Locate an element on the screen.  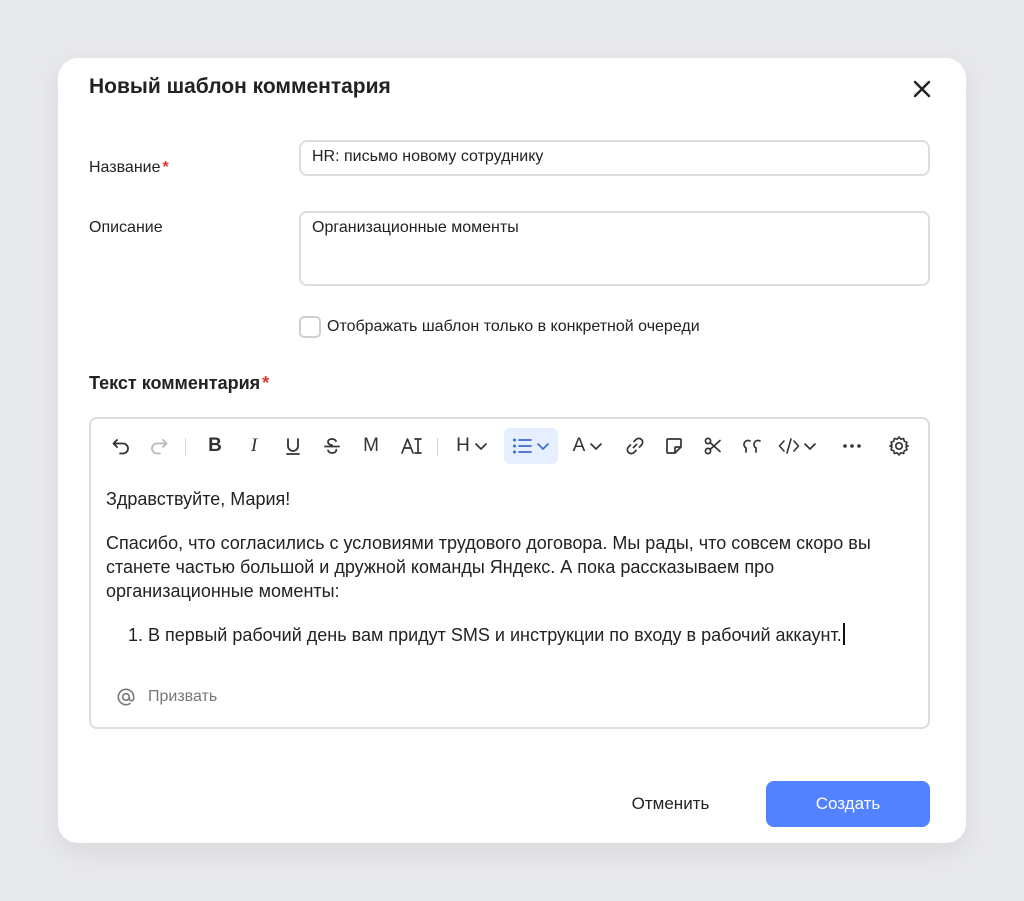
underline-icon is located at coordinates (293, 446).